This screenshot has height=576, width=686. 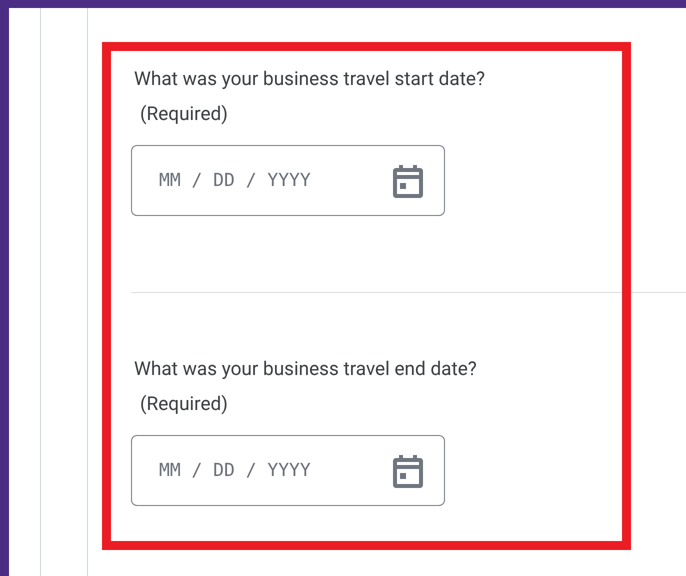 I want to click on question-label: What was your business travel start date?, so click(x=309, y=79).